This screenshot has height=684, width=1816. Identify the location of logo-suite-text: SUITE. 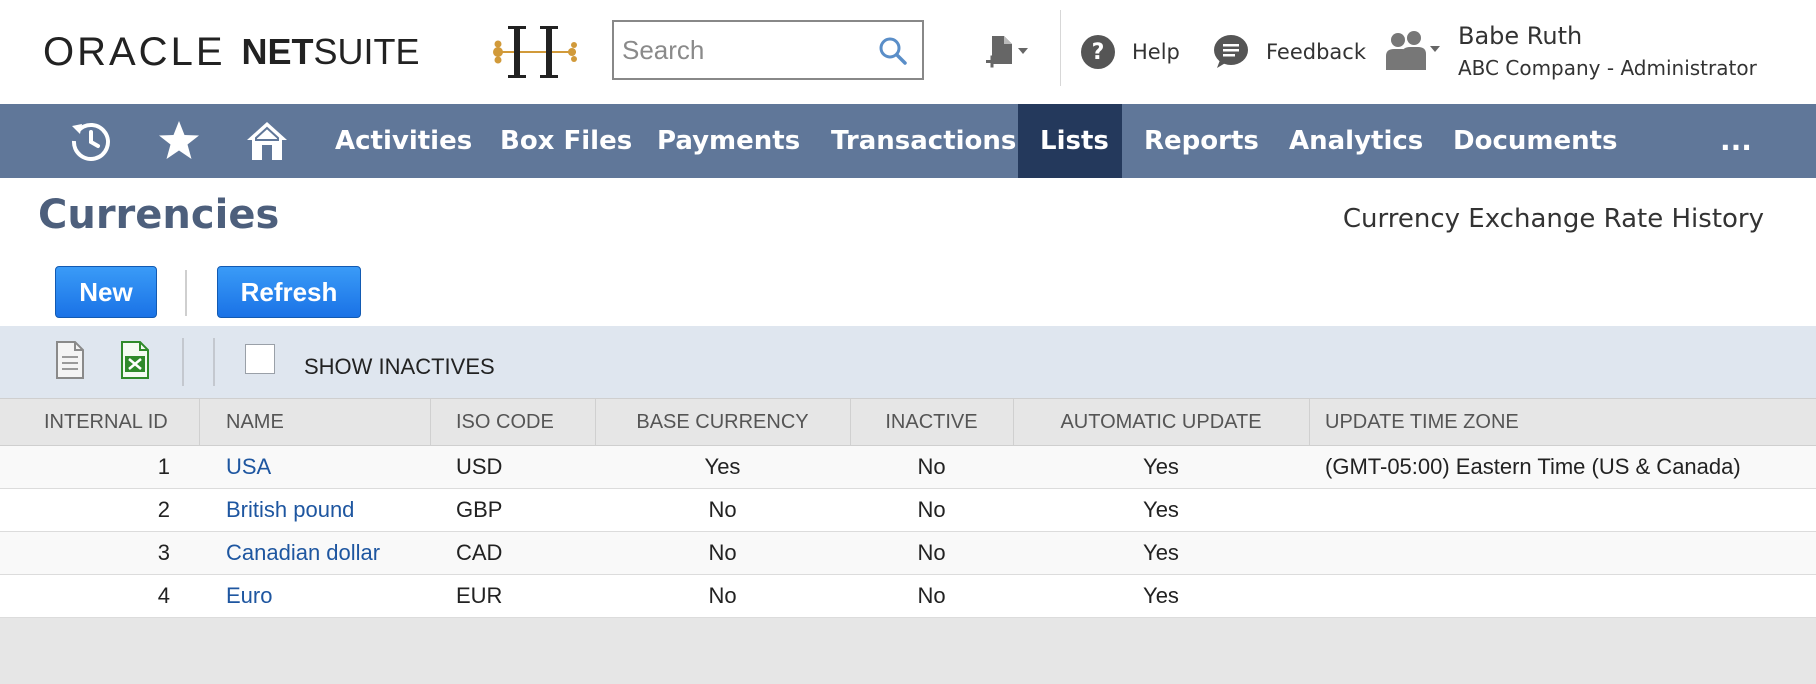
(366, 51).